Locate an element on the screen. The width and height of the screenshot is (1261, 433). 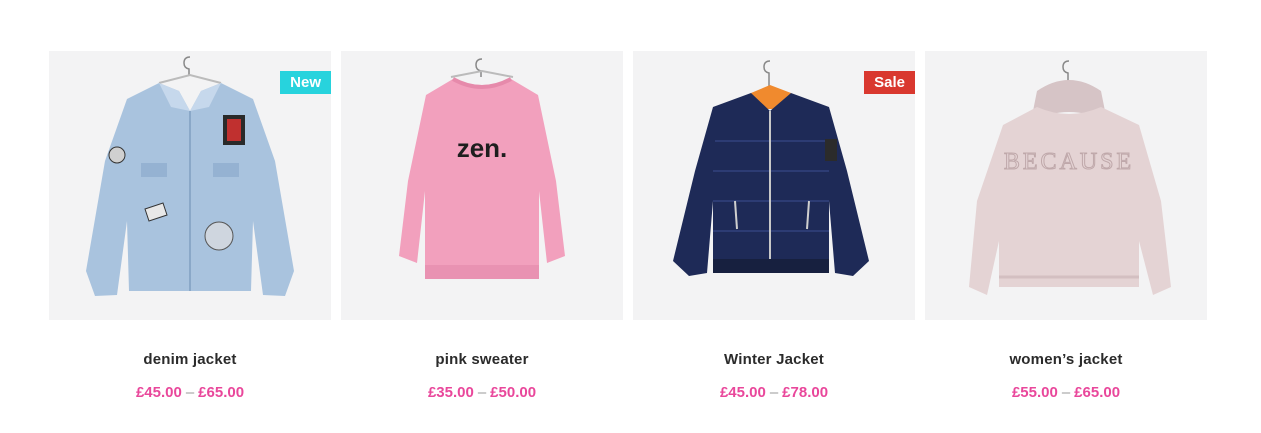
price-range: £35.00– £50.00 is located at coordinates (482, 392).